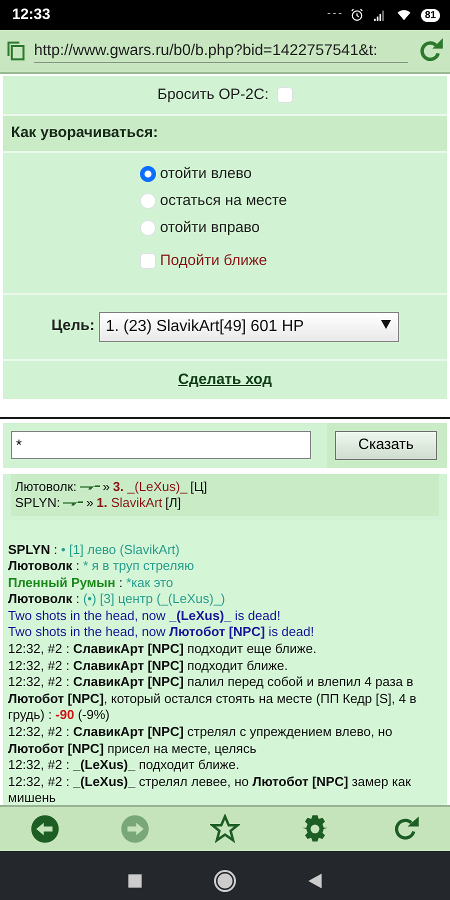  Describe the element at coordinates (148, 666) in the screenshot. I see `event-message: 12:32, #2 : СлавикАрт [NPC] подходит ближе.` at that location.